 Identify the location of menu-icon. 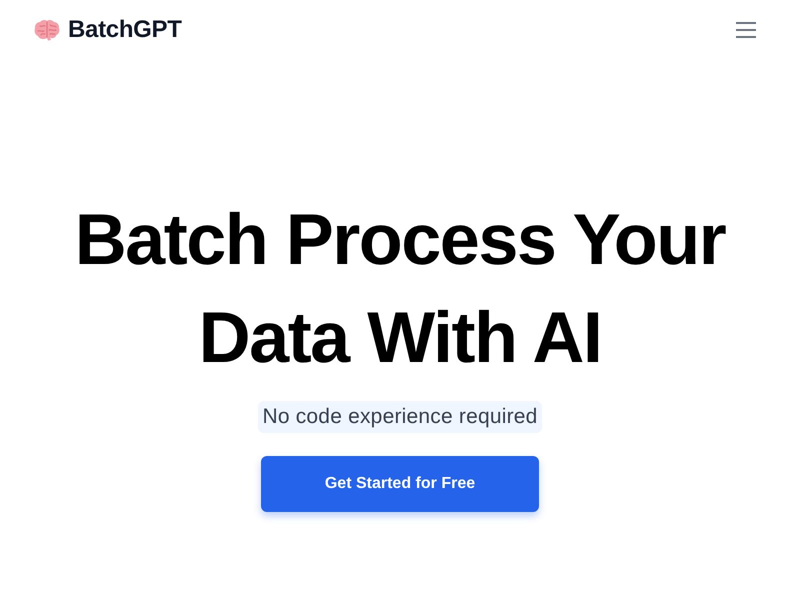
(746, 30).